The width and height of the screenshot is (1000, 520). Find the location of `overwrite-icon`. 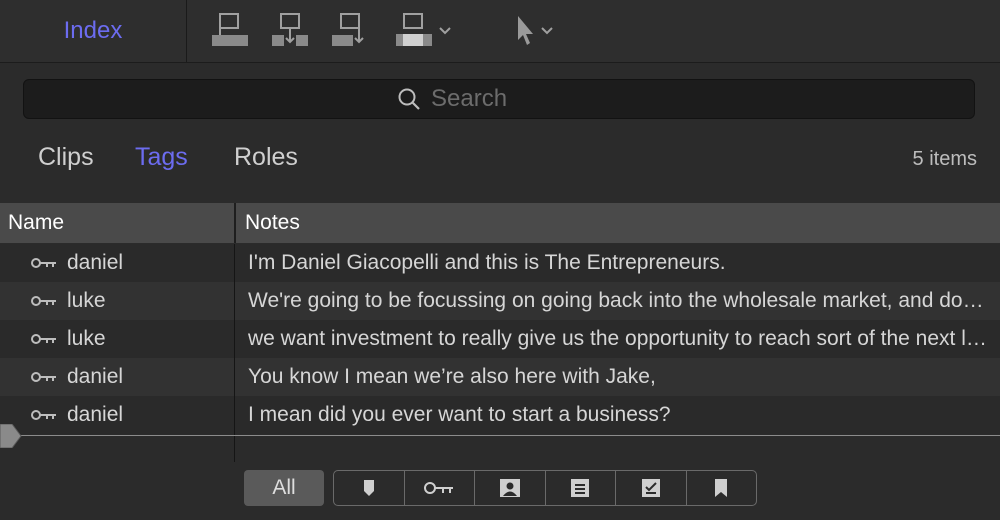

overwrite-icon is located at coordinates (414, 29).